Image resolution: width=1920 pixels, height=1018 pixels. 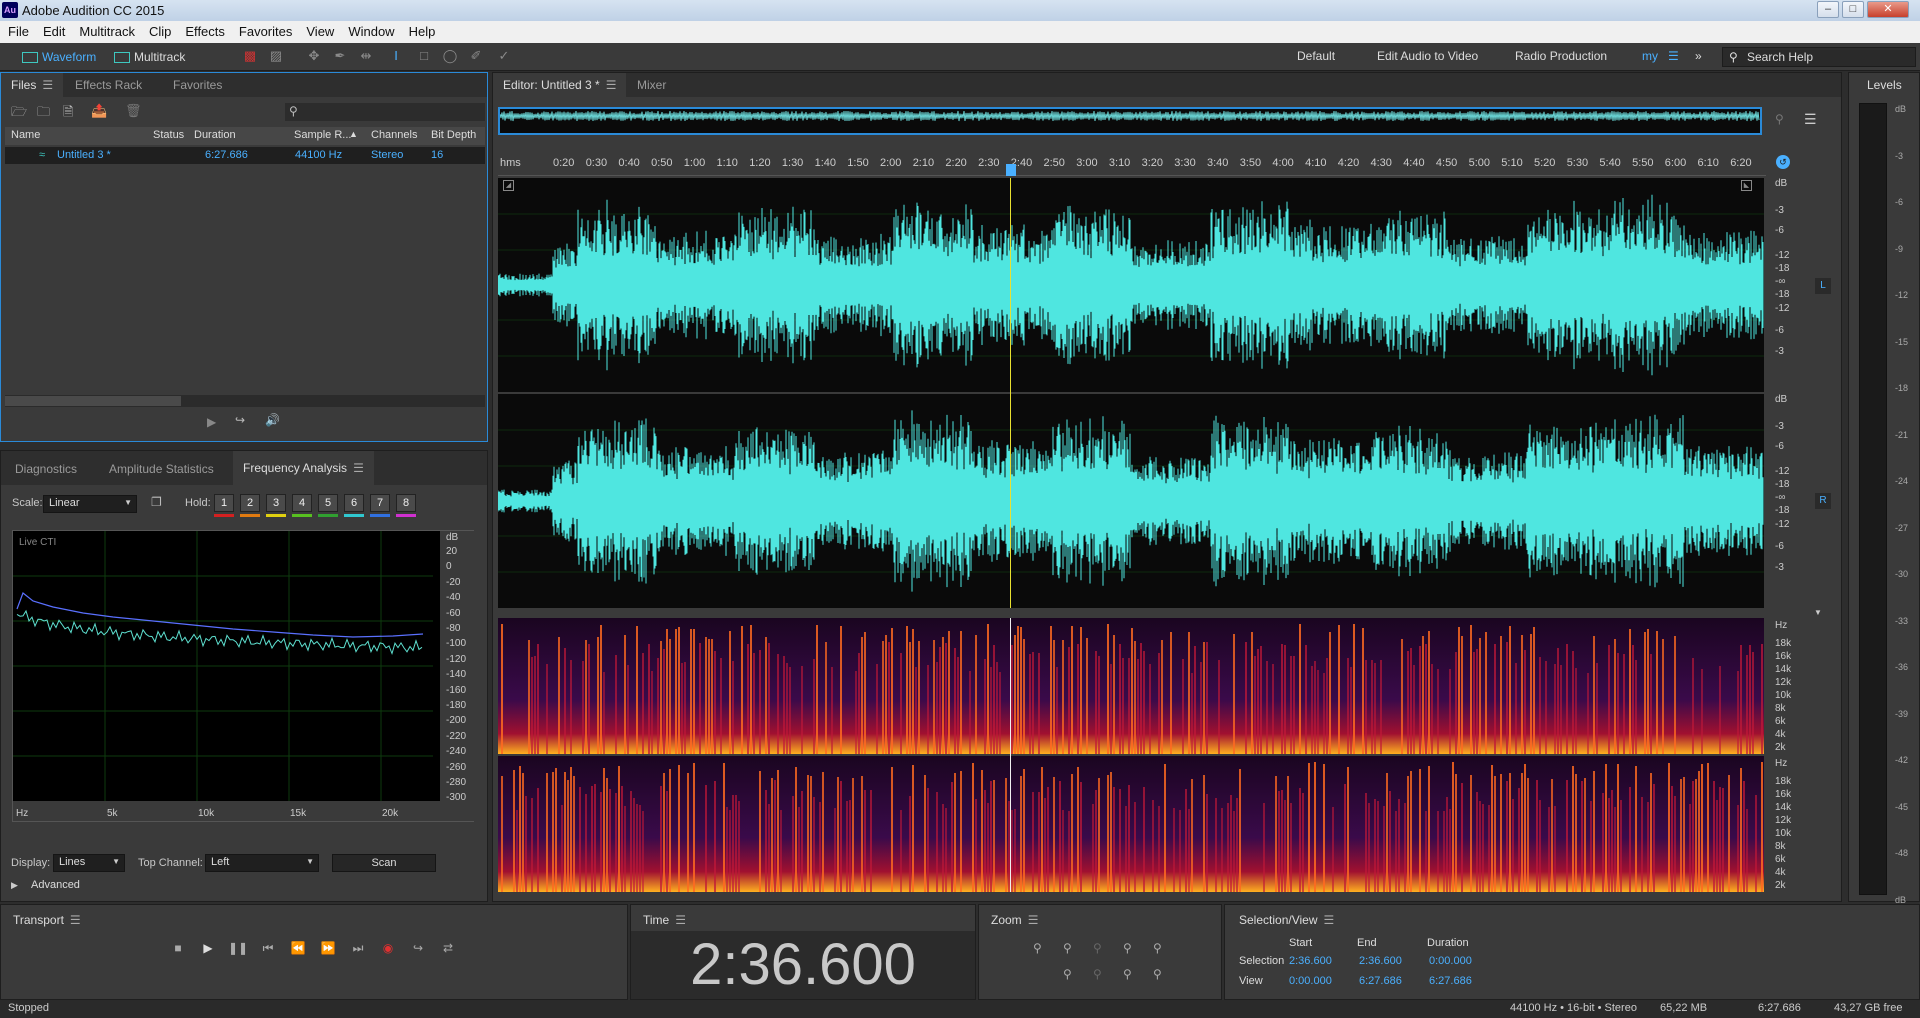 I want to click on workspace-default: Default, so click(x=1316, y=56).